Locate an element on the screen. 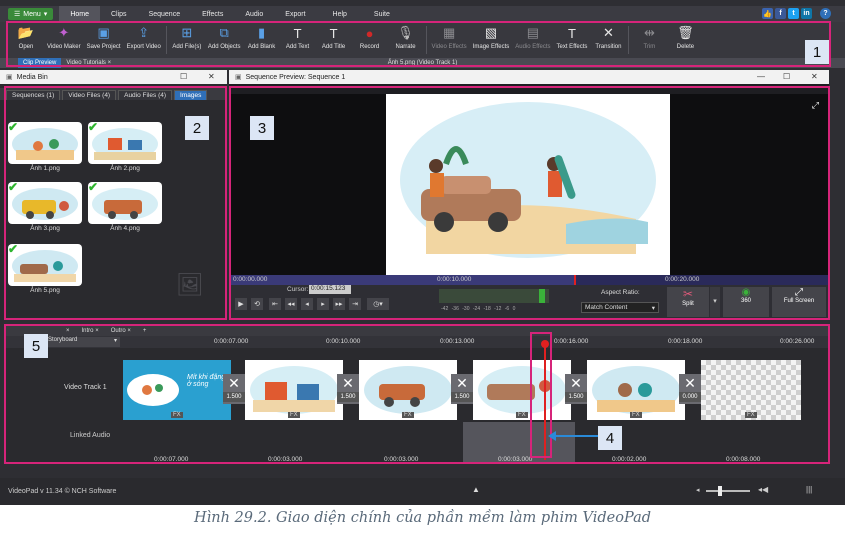 The height and width of the screenshot is (539, 845). tab-help: Help is located at coordinates (340, 14).